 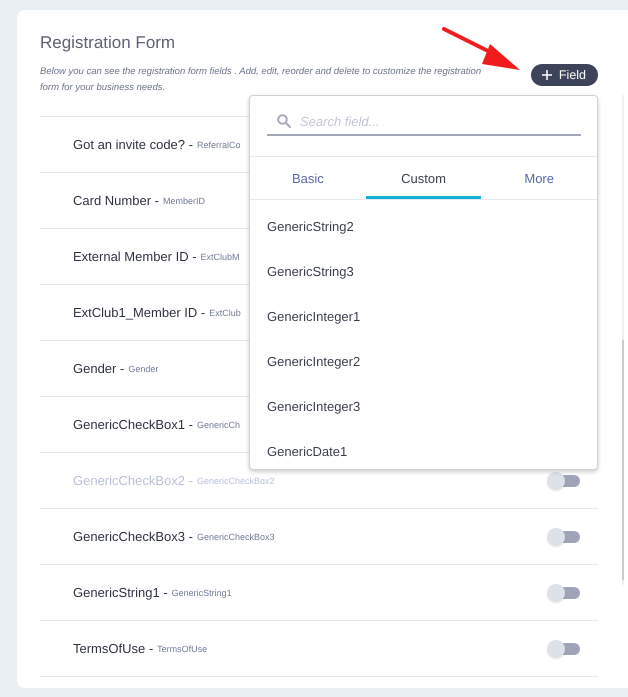 I want to click on field-option: GenericInteger1, so click(x=313, y=316).